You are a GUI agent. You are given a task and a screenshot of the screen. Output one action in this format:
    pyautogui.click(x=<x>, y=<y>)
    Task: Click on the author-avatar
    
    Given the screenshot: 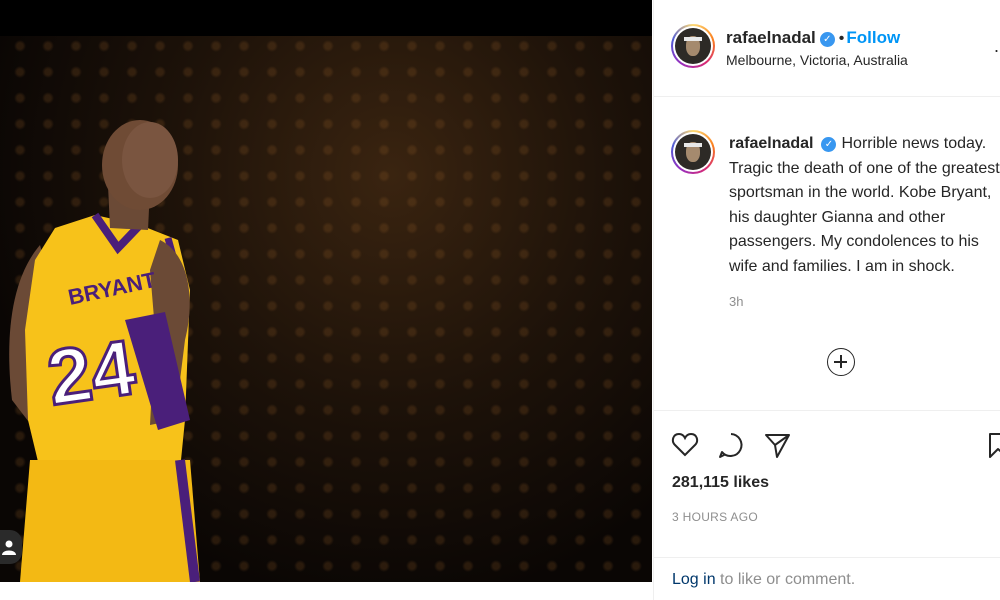 What is the action you would take?
    pyautogui.click(x=693, y=46)
    